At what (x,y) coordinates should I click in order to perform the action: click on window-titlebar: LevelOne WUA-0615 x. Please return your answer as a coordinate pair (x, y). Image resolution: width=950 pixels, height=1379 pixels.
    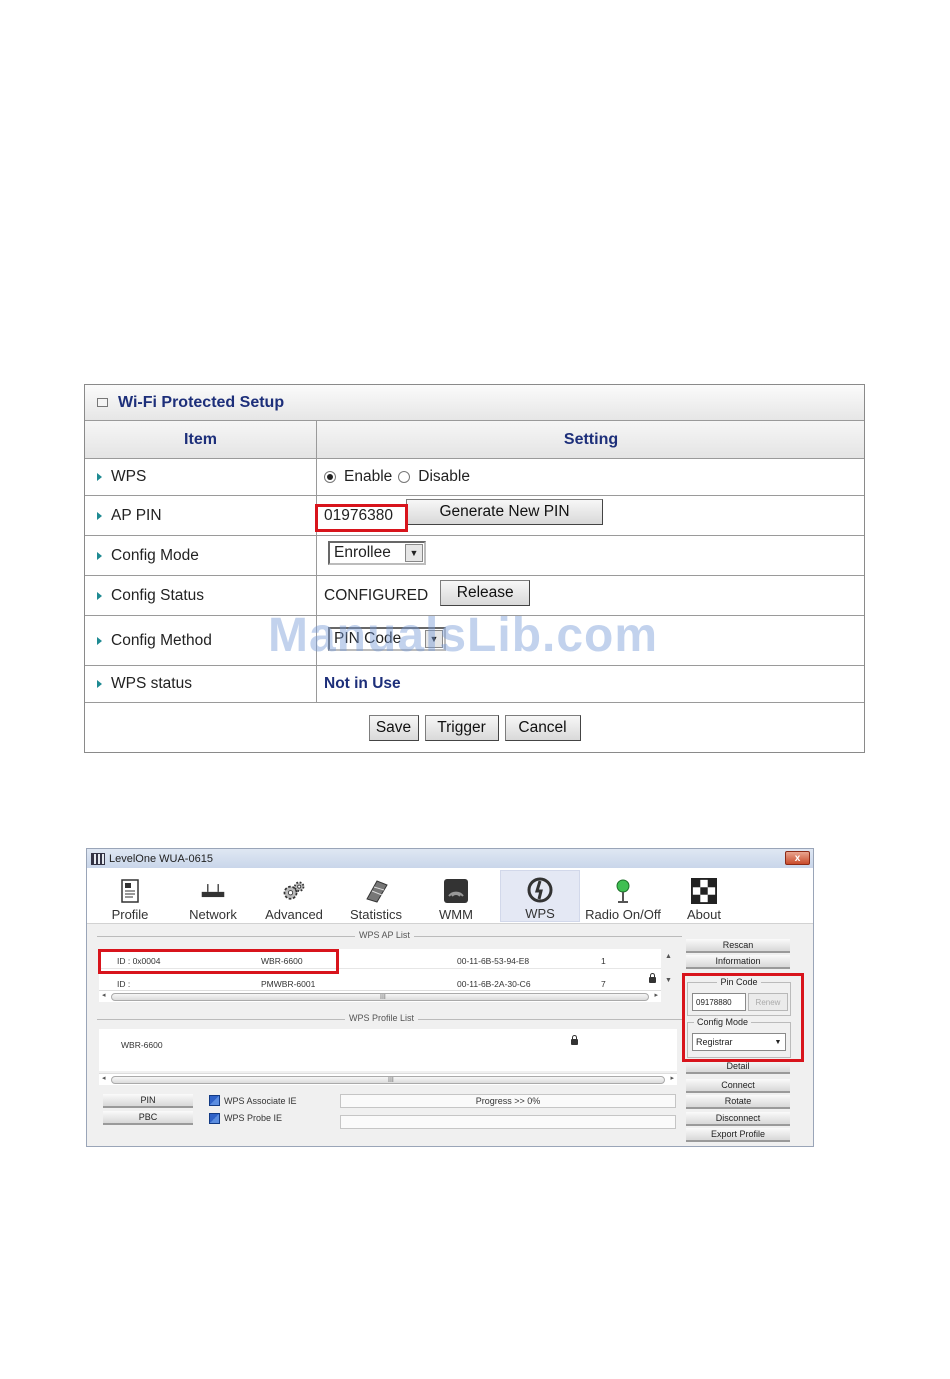
    Looking at the image, I should click on (450, 858).